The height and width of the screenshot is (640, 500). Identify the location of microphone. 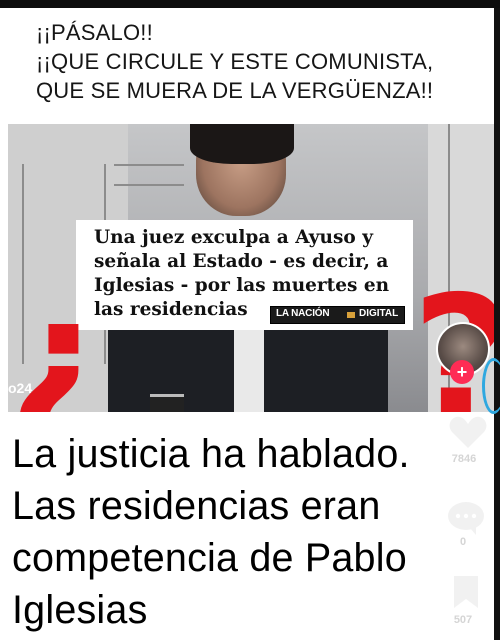
(167, 403).